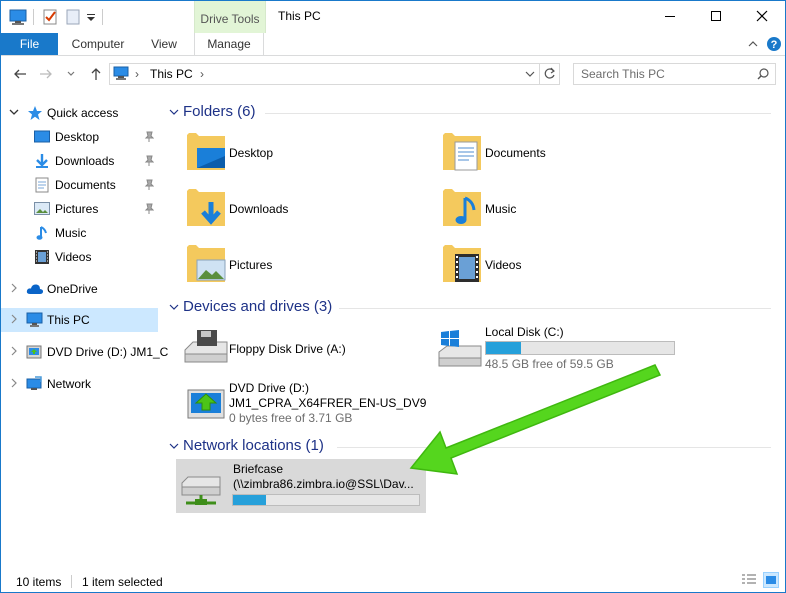 The height and width of the screenshot is (593, 786). I want to click on group-header-devices: Devices and drives (3), so click(471, 307).